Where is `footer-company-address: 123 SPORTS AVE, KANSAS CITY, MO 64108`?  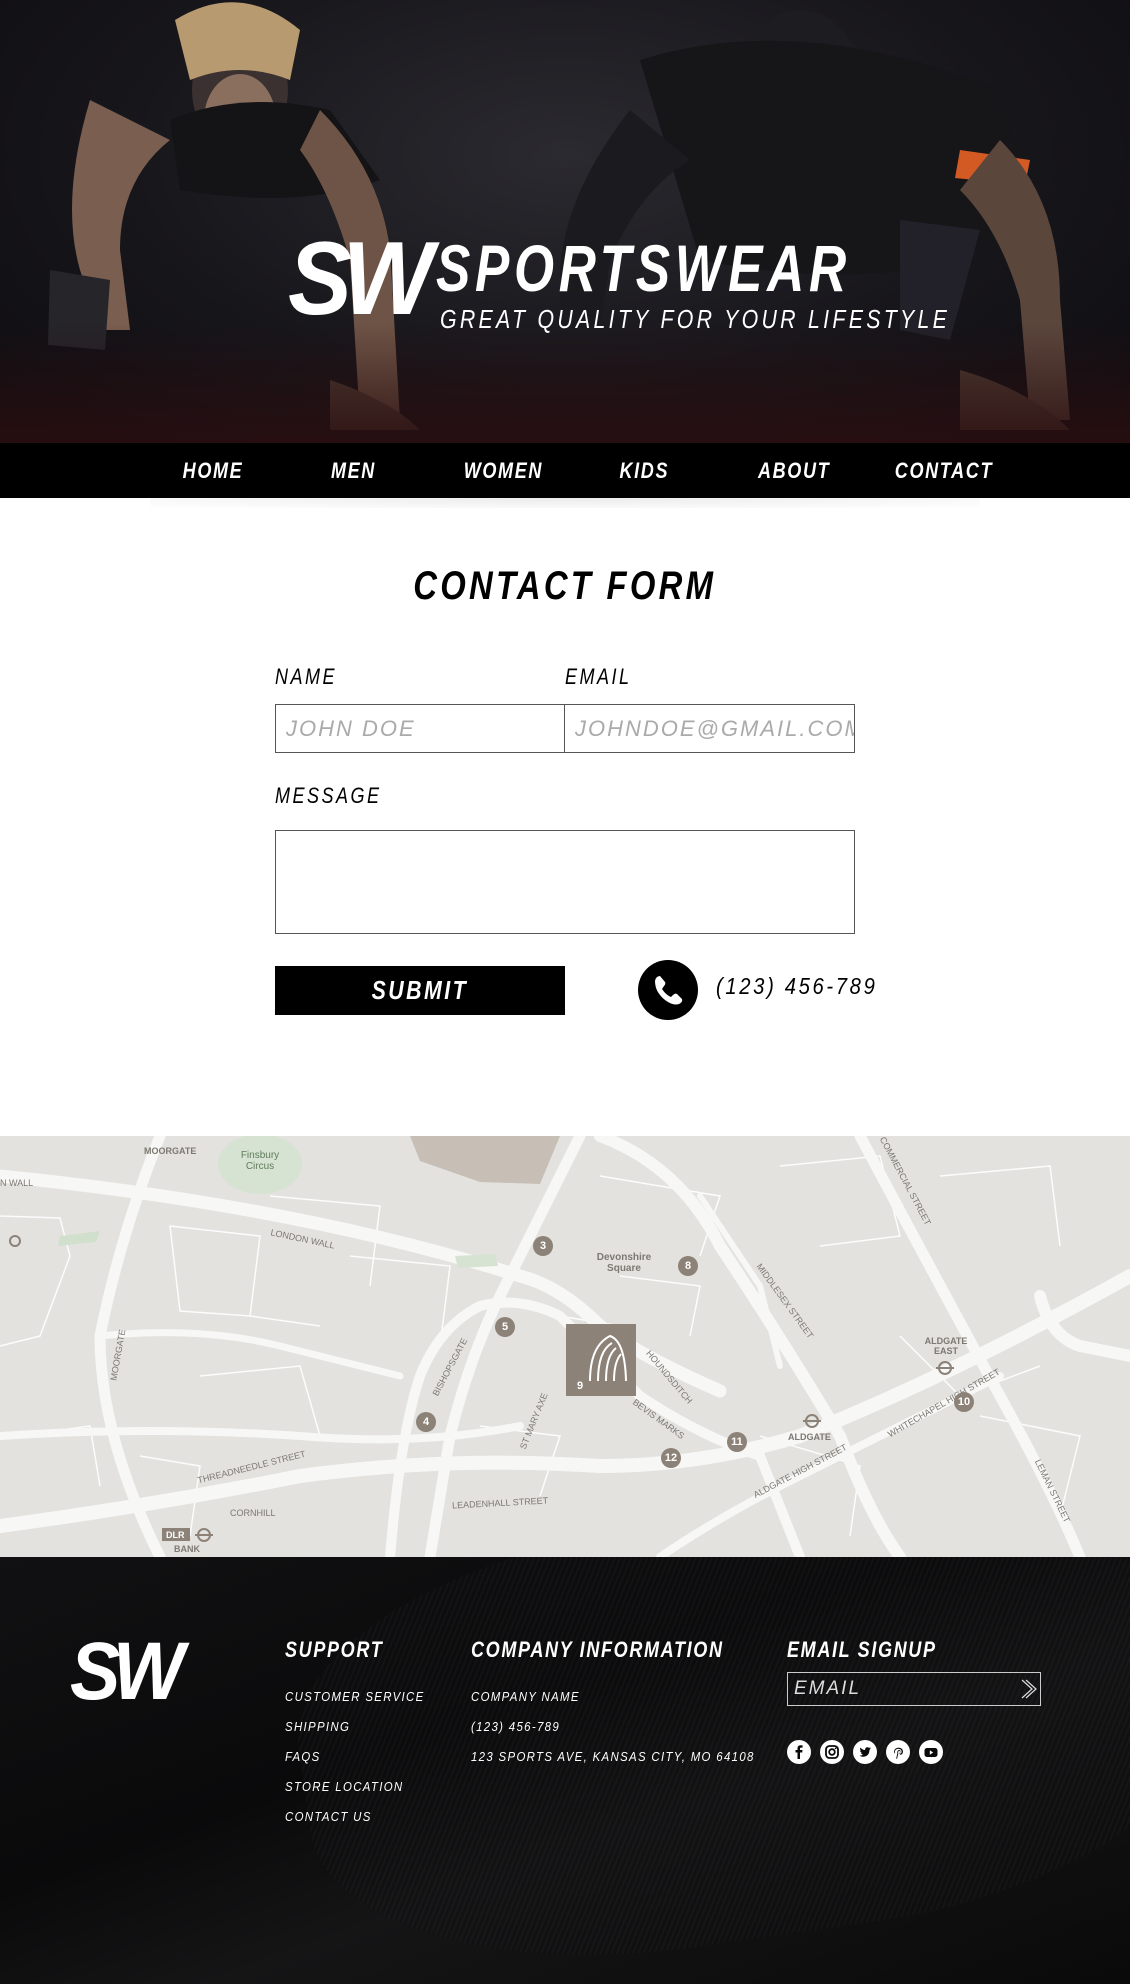 footer-company-address: 123 SPORTS AVE, KANSAS CITY, MO 64108 is located at coordinates (613, 1756).